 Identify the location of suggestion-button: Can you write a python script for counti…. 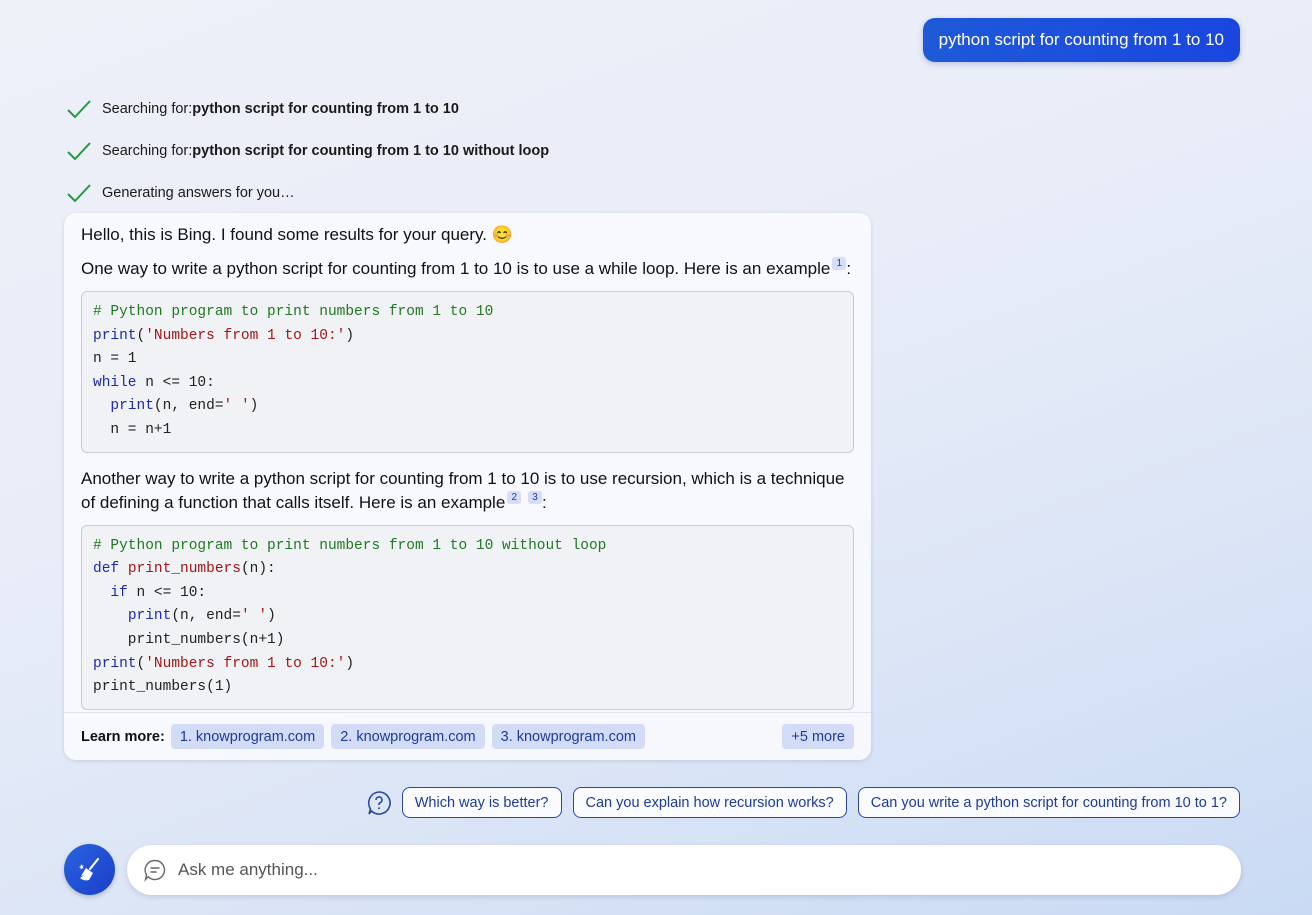
(1048, 802).